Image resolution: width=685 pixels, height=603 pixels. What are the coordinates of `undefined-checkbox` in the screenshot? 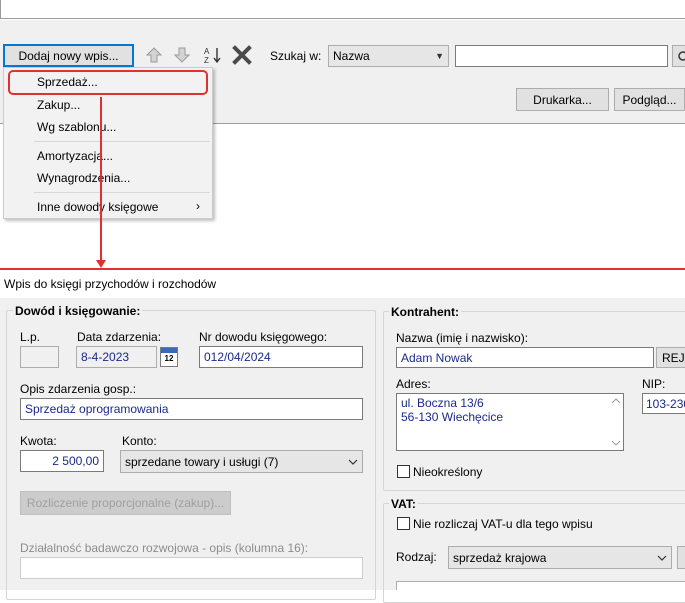 It's located at (403, 471).